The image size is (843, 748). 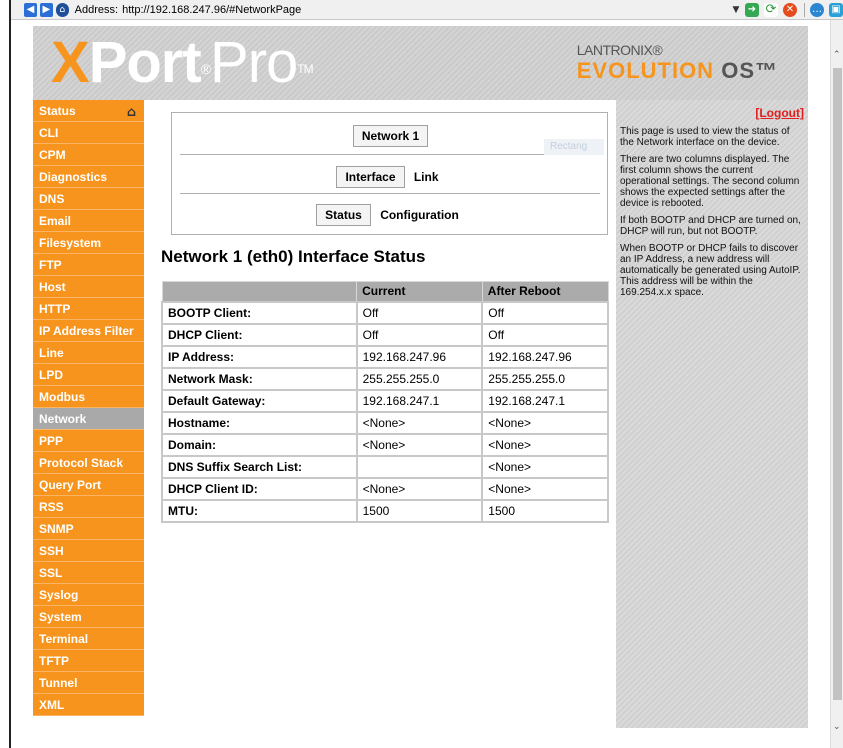 I want to click on table-row: DNS Suffix Search List: <None>, so click(x=385, y=466).